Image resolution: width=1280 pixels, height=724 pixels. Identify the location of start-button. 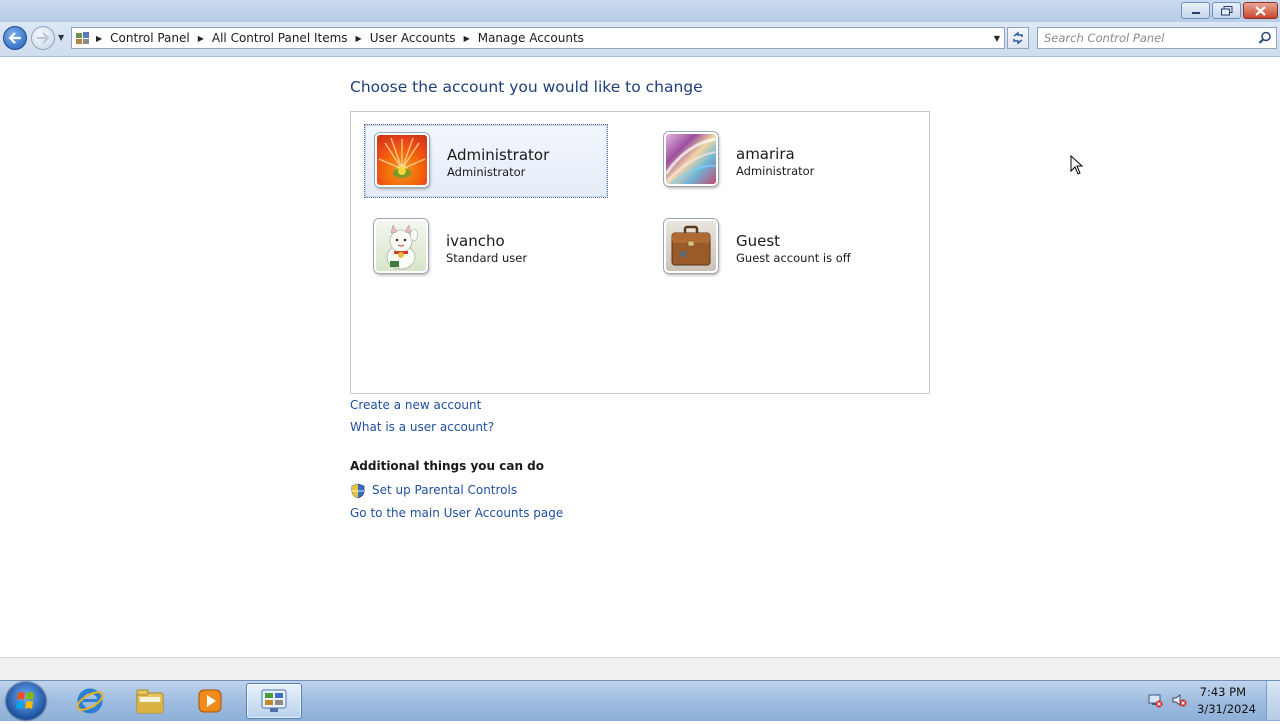
(26, 701).